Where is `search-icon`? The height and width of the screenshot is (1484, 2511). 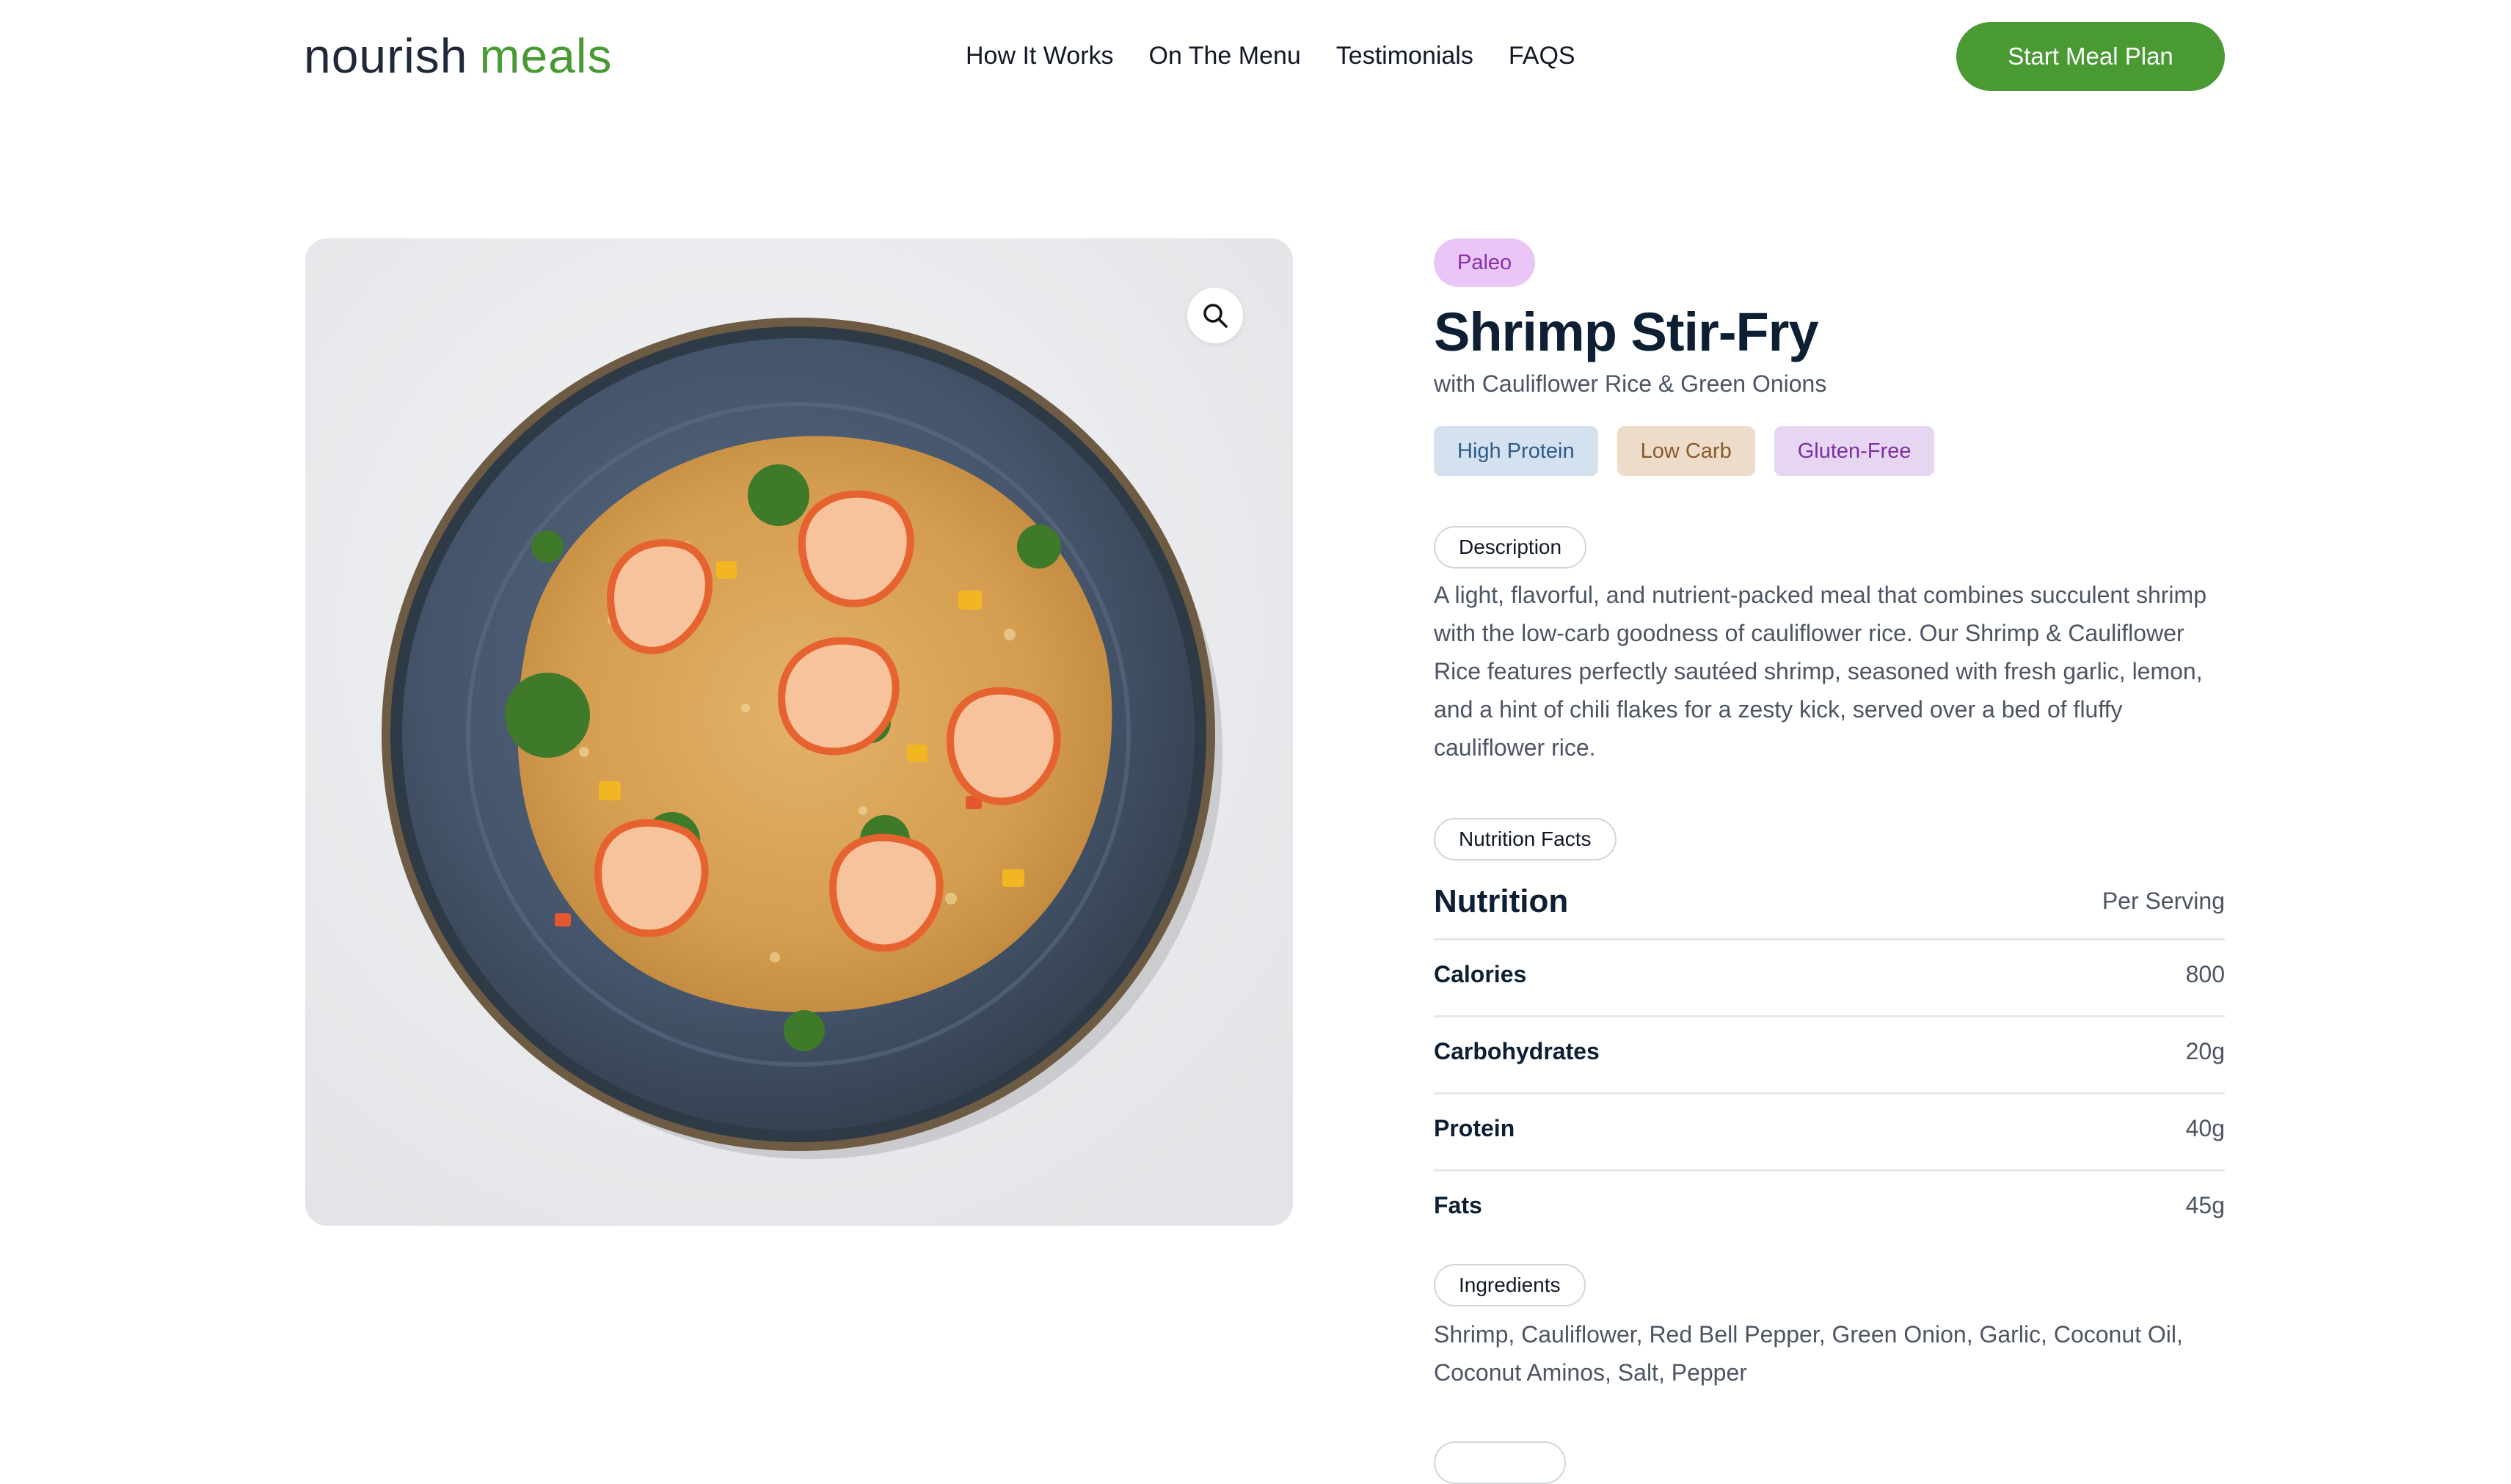
search-icon is located at coordinates (1215, 316).